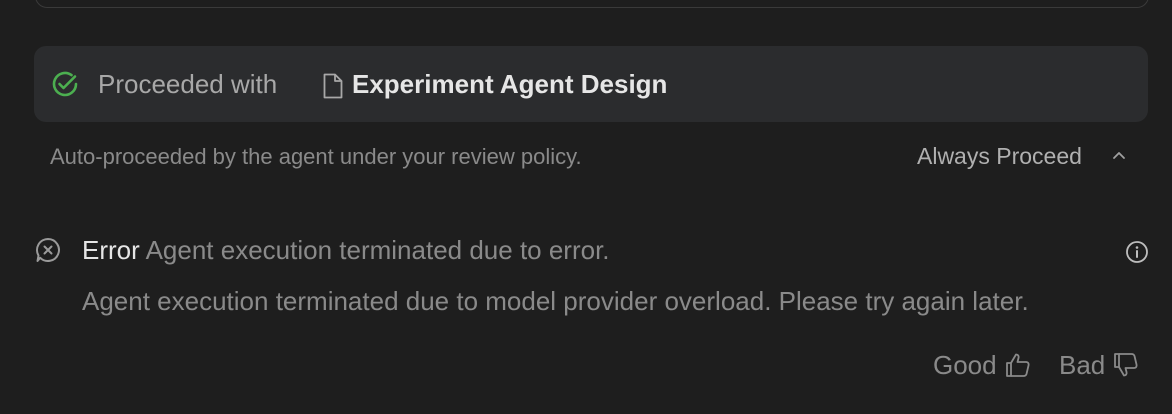  I want to click on previous-card, so click(592, 4).